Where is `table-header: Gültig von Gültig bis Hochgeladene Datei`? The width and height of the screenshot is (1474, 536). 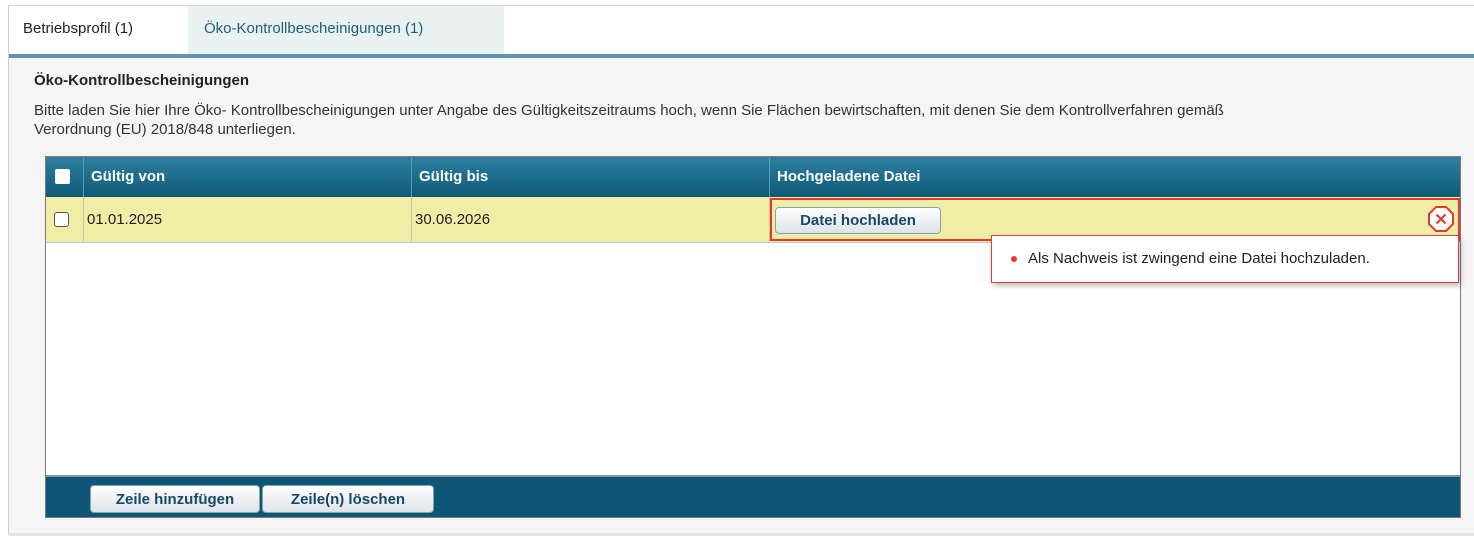
table-header: Gültig von Gültig bis Hochgeladene Datei is located at coordinates (753, 177).